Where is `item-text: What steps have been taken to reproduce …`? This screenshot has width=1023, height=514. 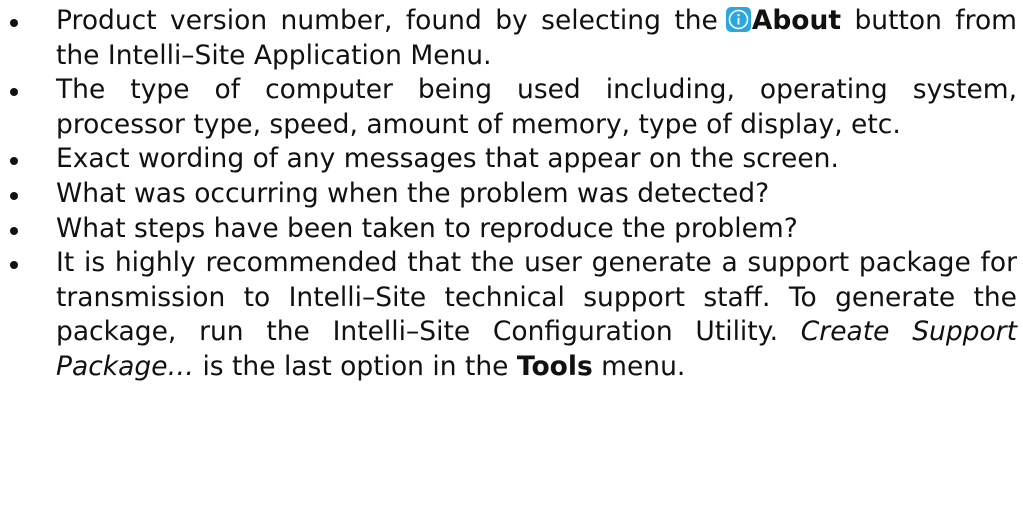
item-text: What steps have been taken to reproduce … is located at coordinates (427, 228).